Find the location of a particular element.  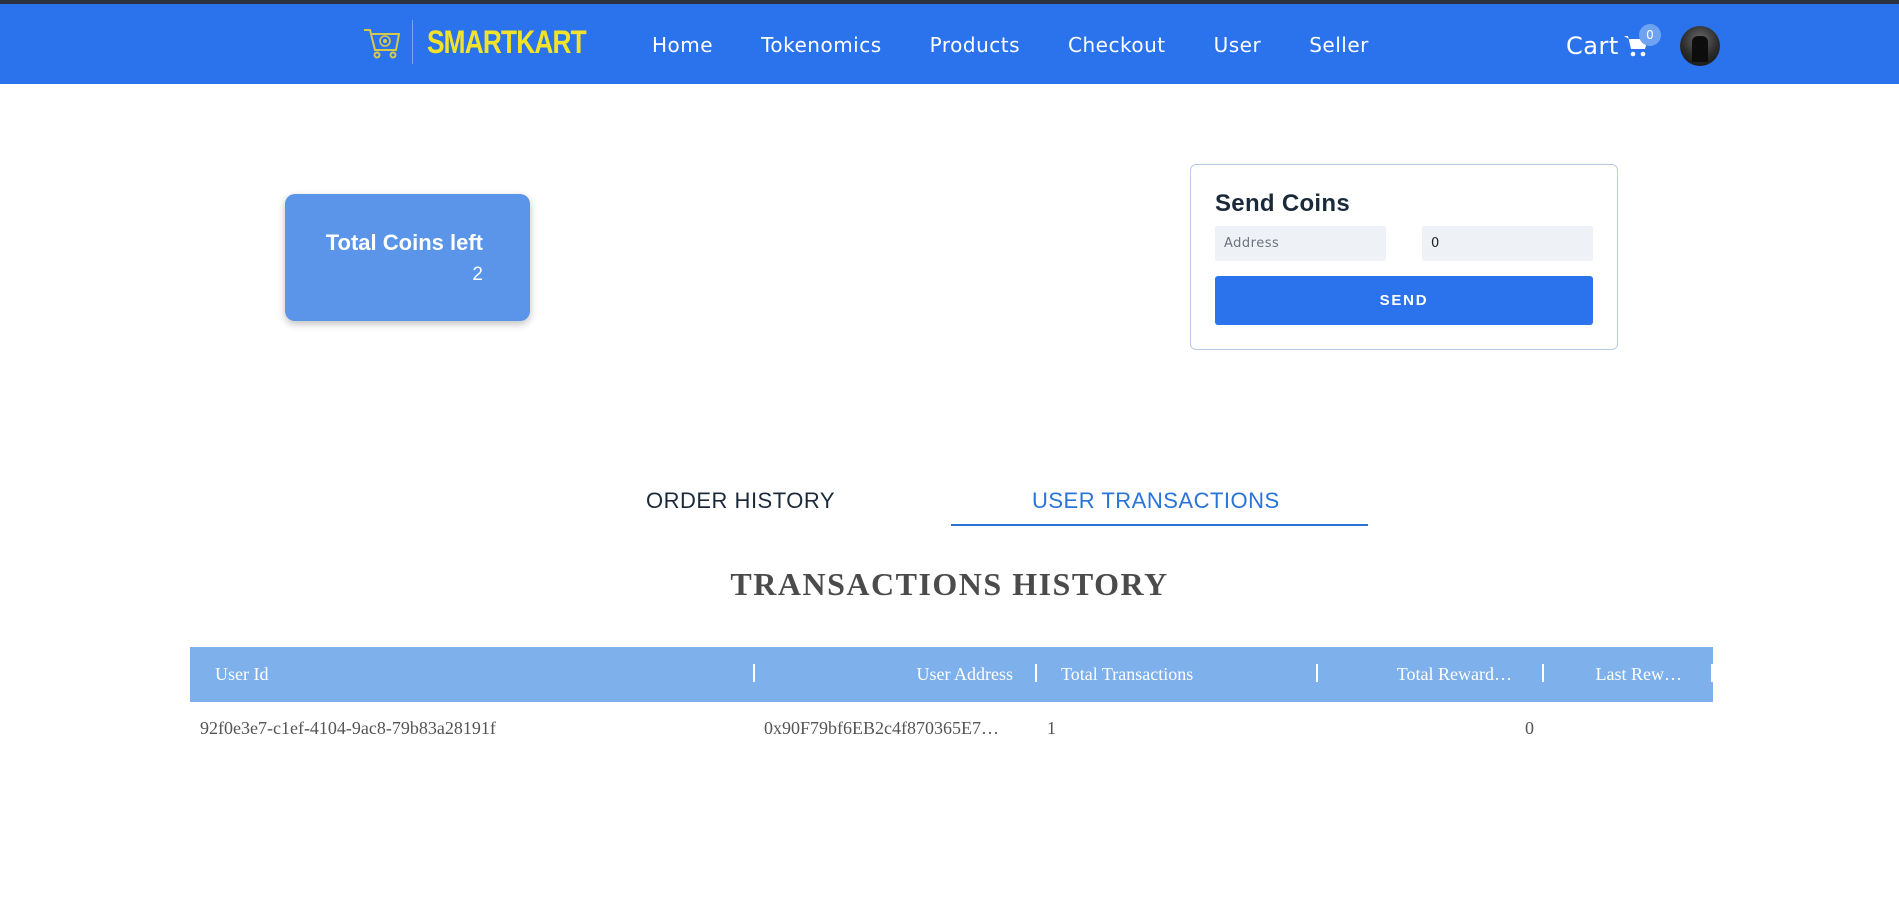

tab-user-transactions: USER TRANSACTIONS is located at coordinates (1156, 501).